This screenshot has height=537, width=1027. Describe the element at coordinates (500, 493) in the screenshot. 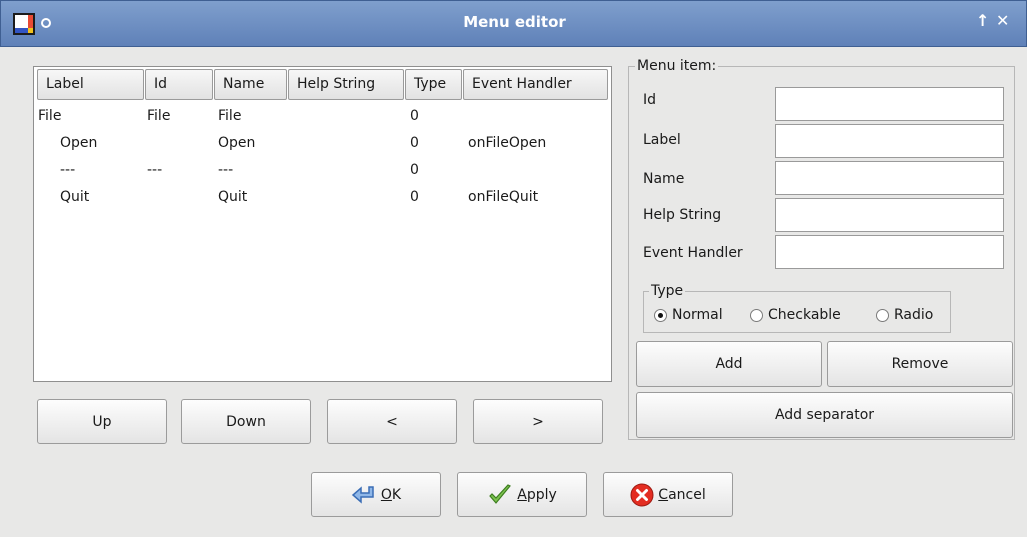

I see `apply-check-icon` at that location.